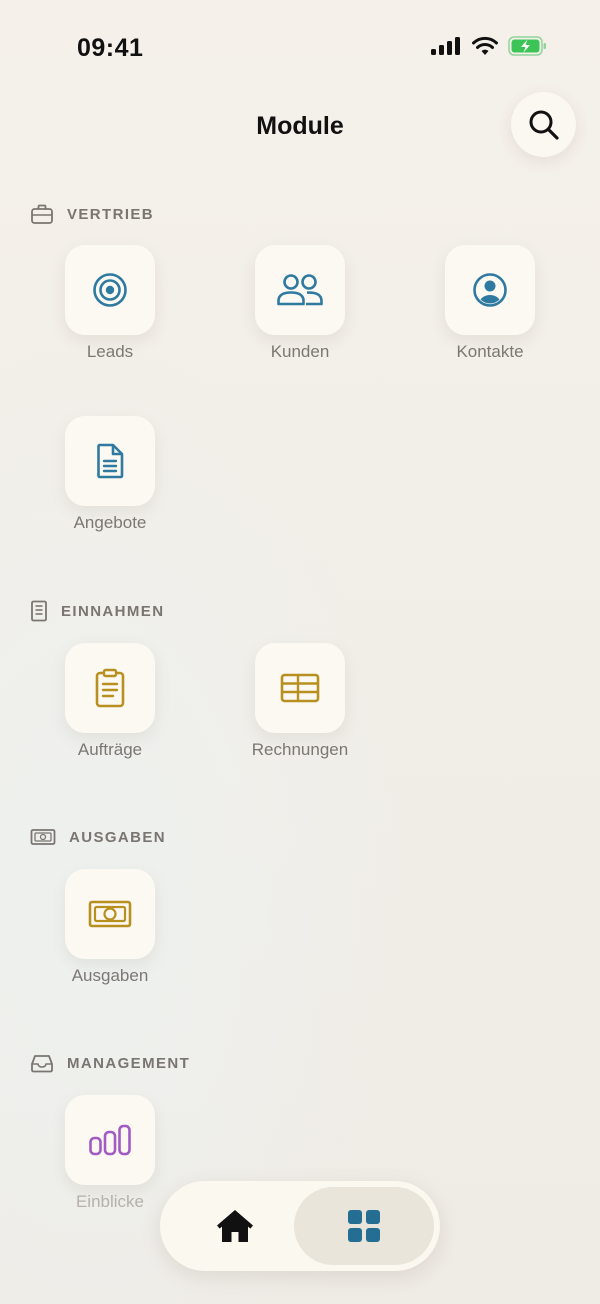 This screenshot has width=600, height=1304. I want to click on module-tile-leads: Leads, so click(110, 315).